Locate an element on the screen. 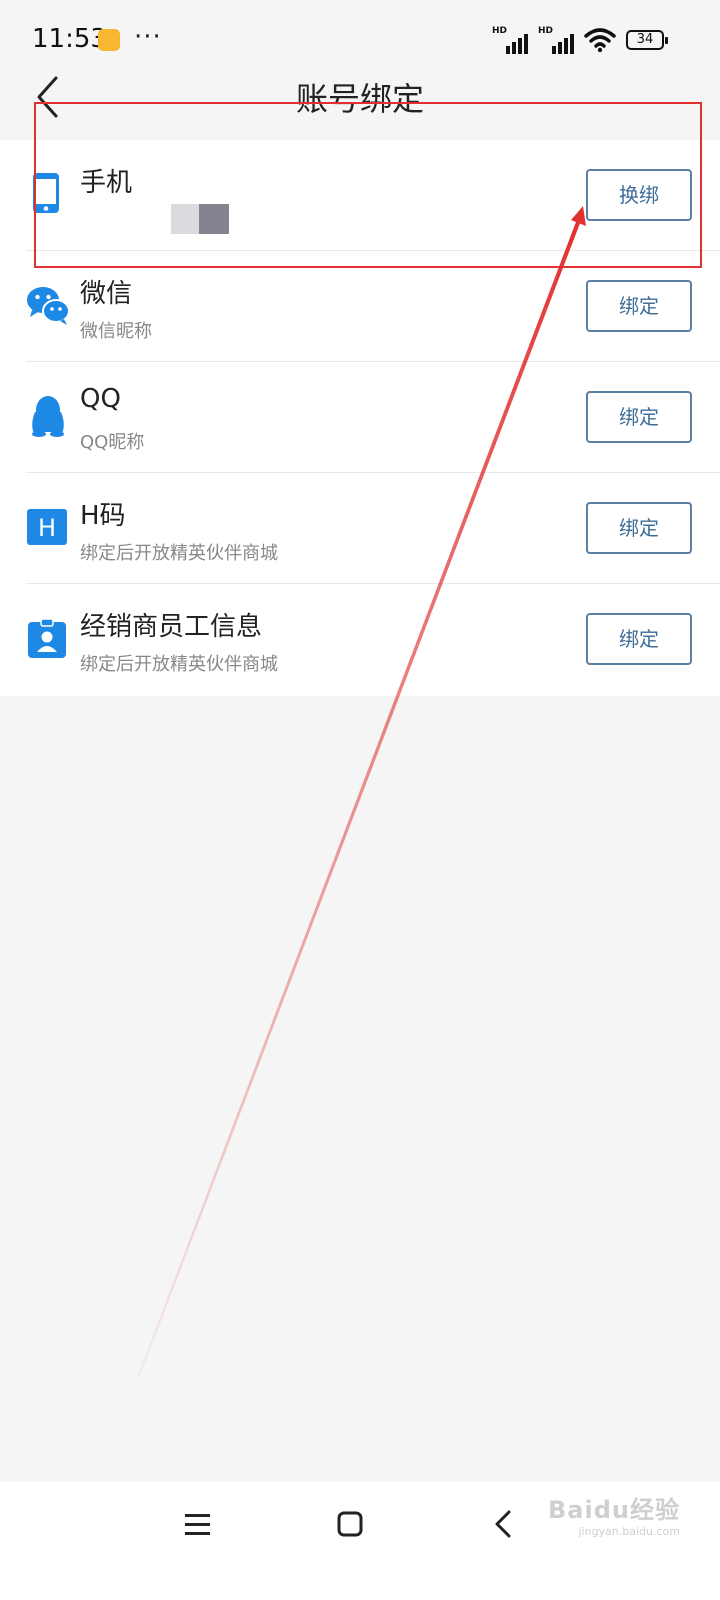 The width and height of the screenshot is (720, 1600). back-chevron-icon is located at coordinates (504, 1524).